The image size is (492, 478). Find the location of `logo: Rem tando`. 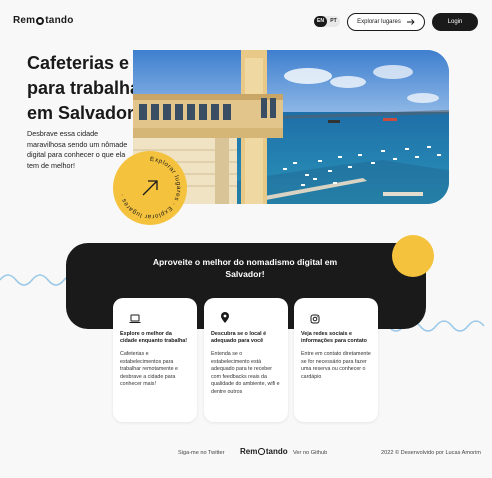

logo: Rem tando is located at coordinates (43, 20).